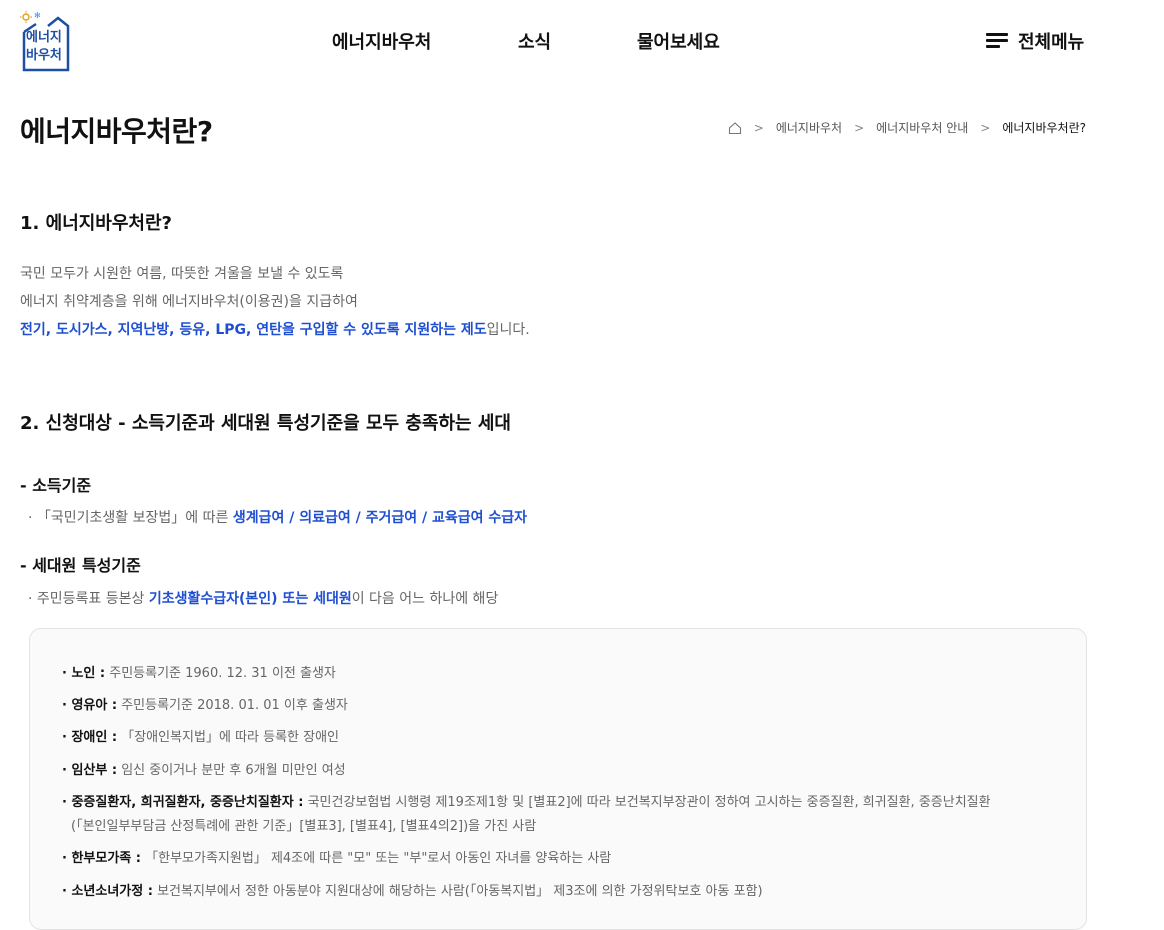 The width and height of the screenshot is (1164, 930). I want to click on all-menu-label: 전체메뉴, so click(1051, 42).